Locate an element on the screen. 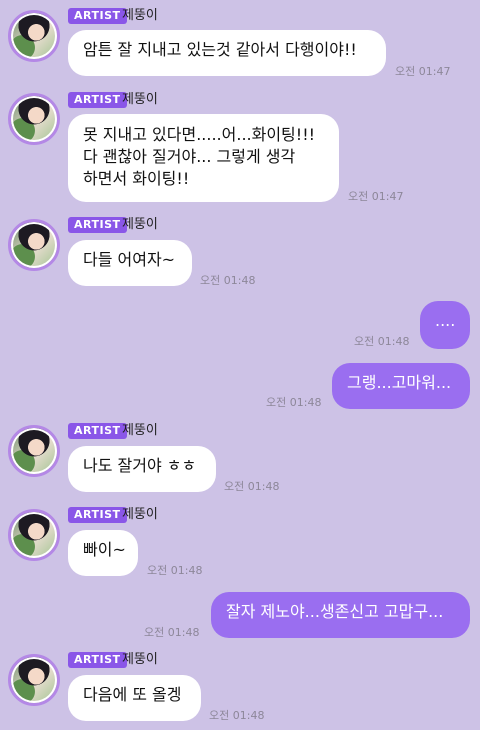 This screenshot has width=480, height=730. message-line: 다 괜찮아 질거야... 그렇게 생각 is located at coordinates (189, 156).